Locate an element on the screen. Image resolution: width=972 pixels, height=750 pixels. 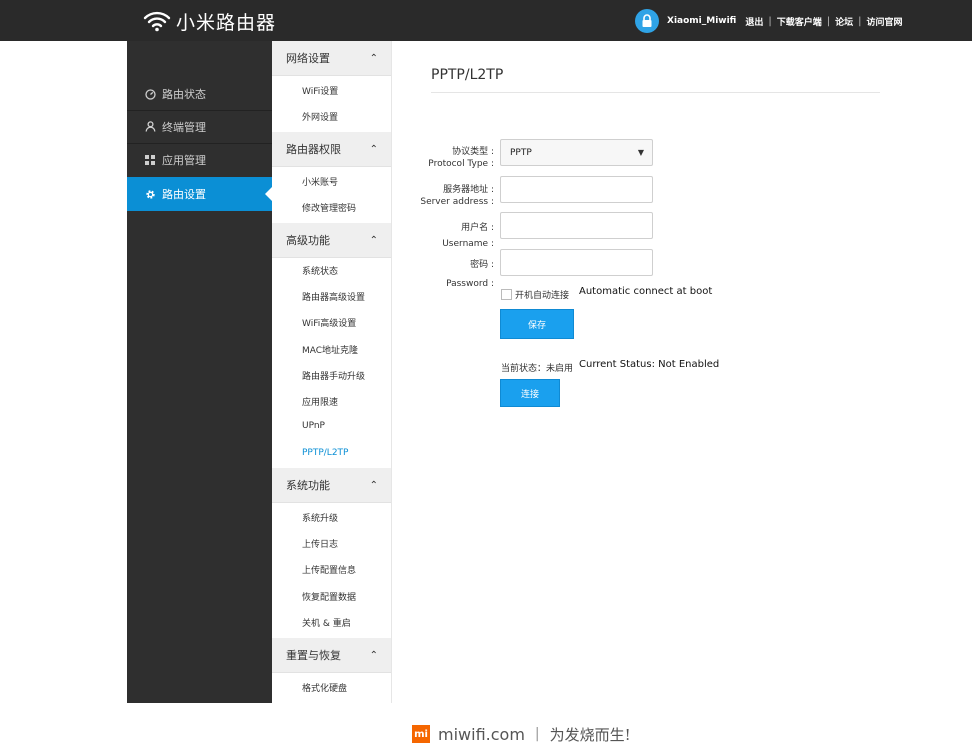
subnav-item-manual-upgrade: 路由器手动升级 is located at coordinates (333, 375).